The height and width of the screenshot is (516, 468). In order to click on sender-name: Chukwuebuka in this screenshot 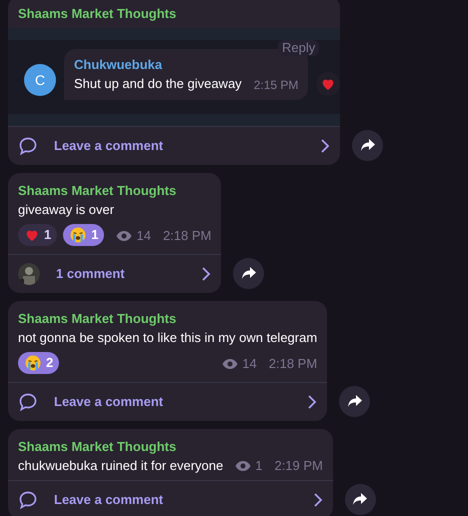, I will do `click(119, 65)`.